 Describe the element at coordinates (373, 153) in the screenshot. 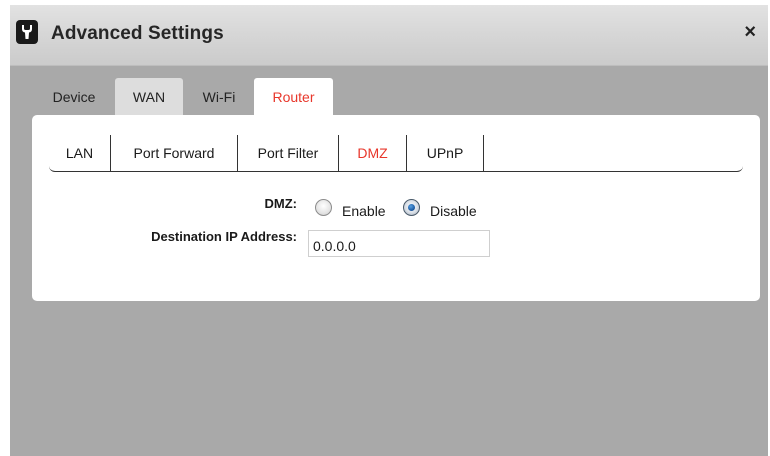

I see `subtab-dmz: DMZ` at that location.